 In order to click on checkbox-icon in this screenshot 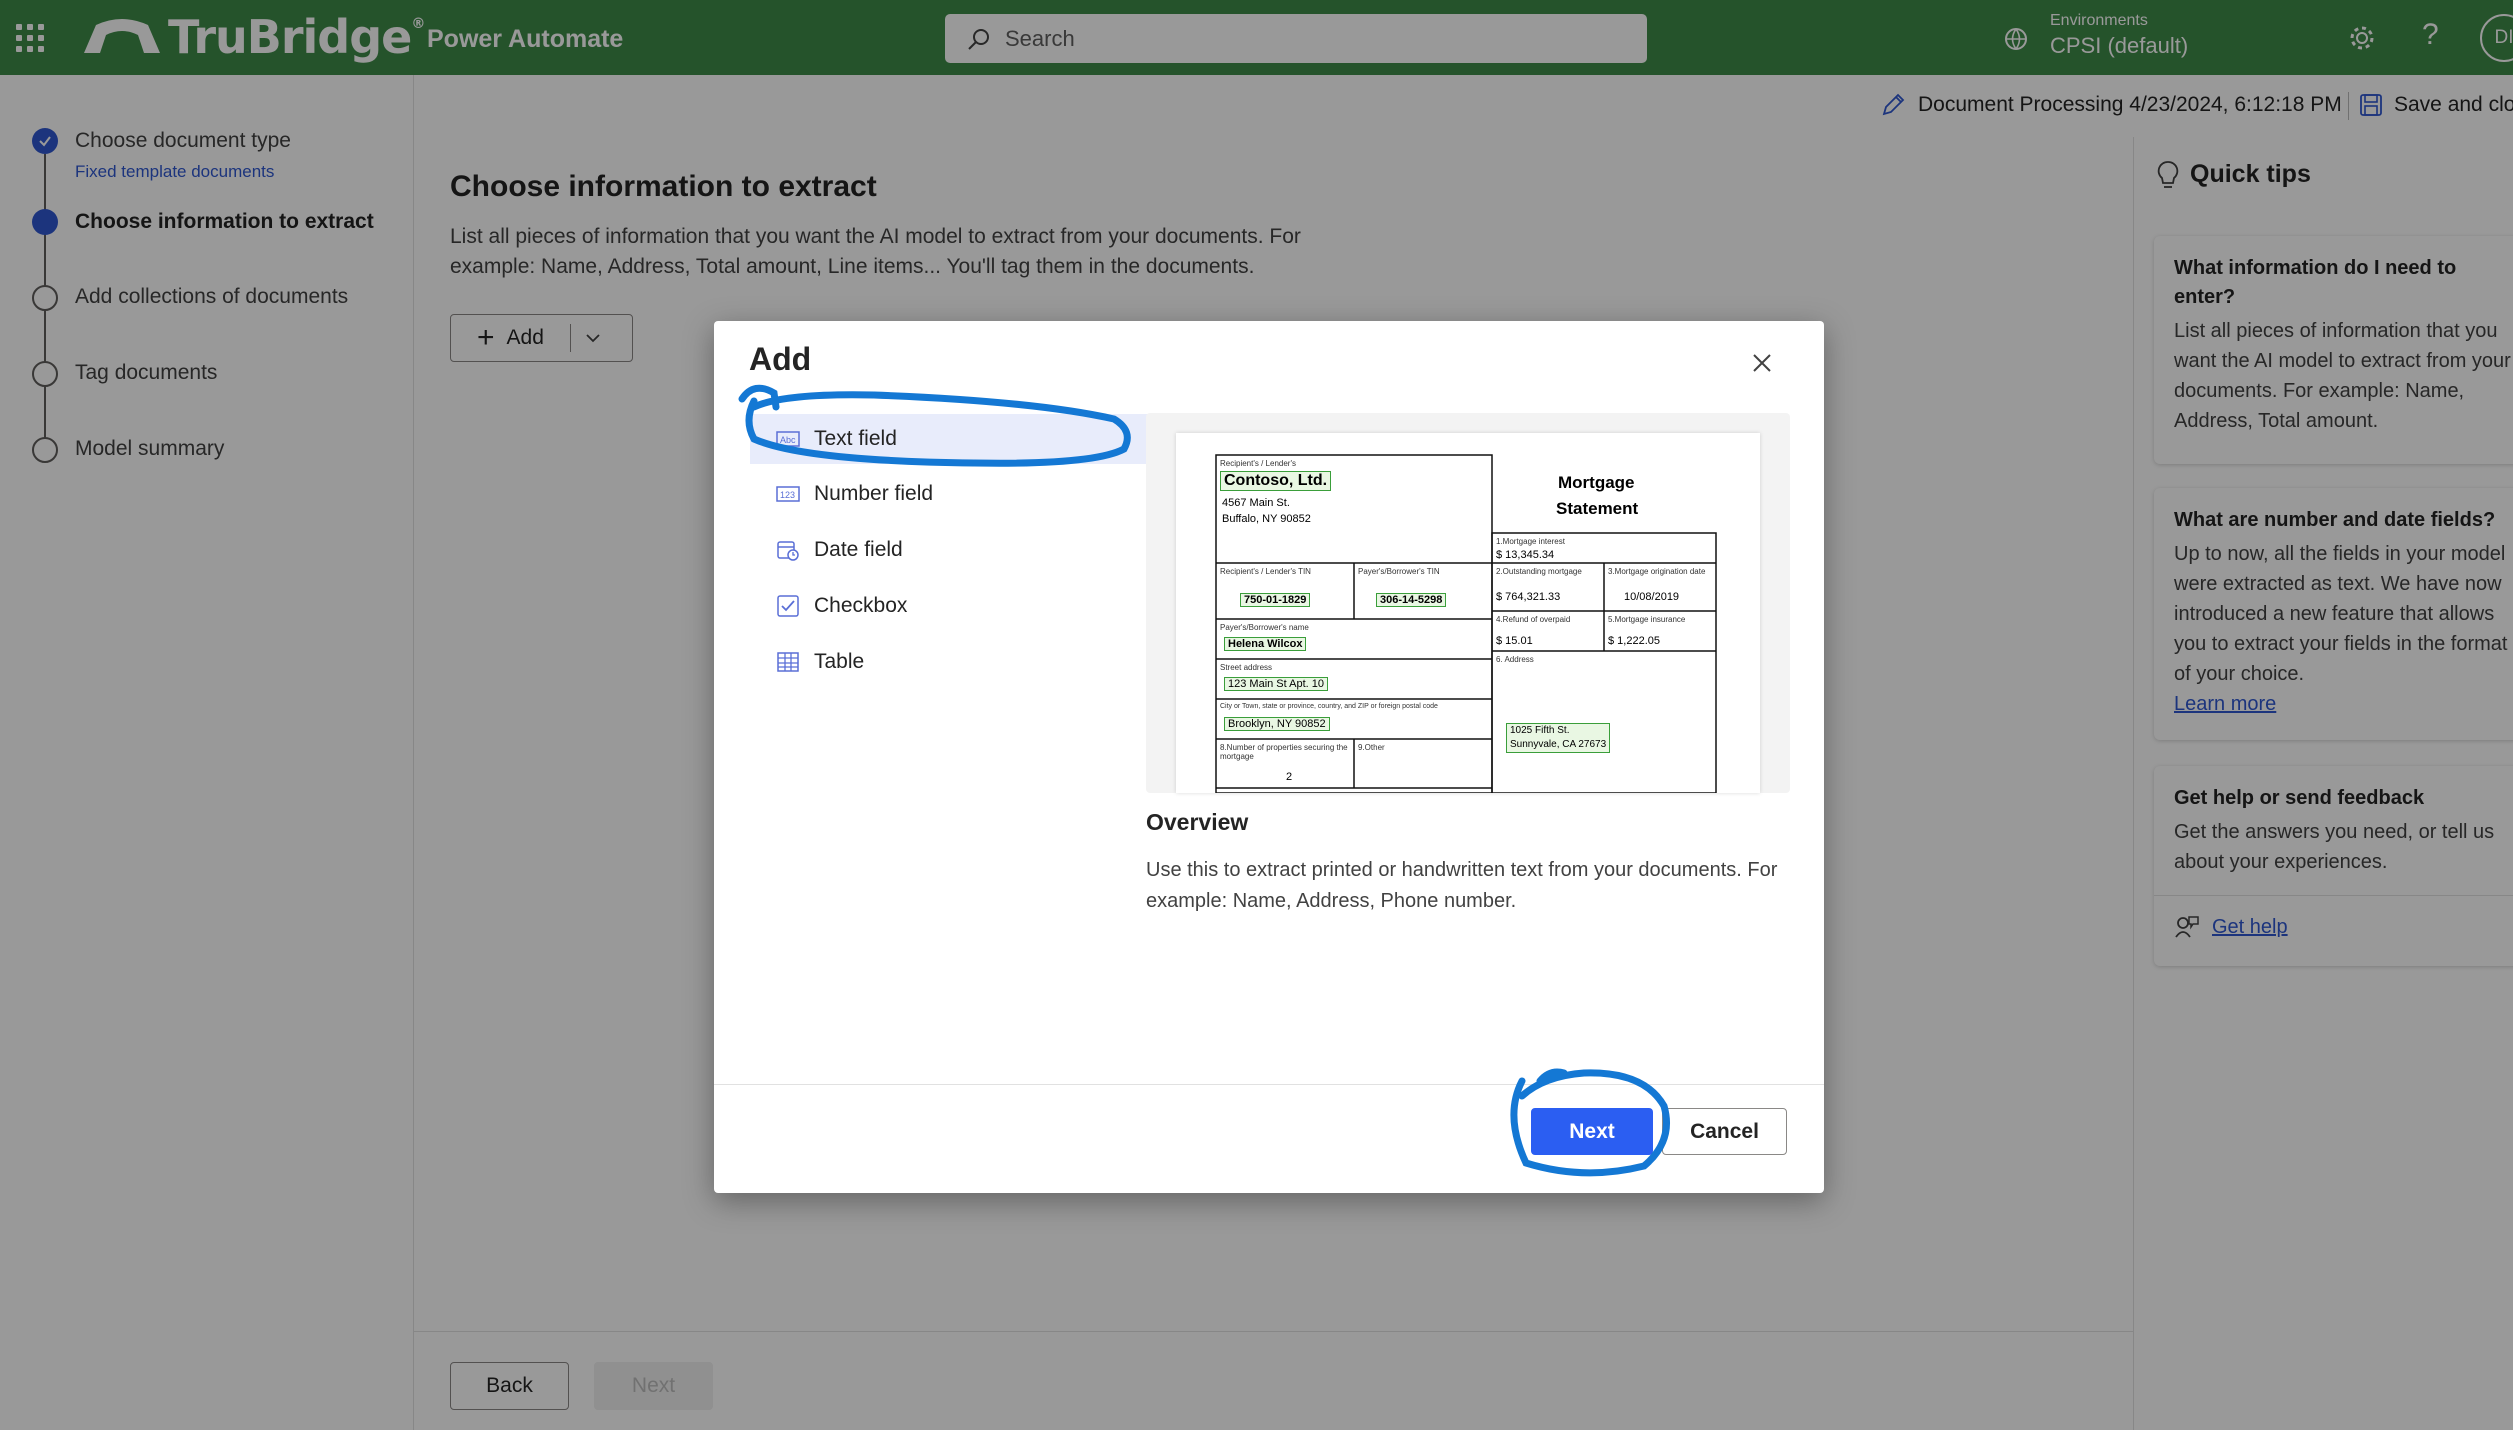, I will do `click(788, 606)`.